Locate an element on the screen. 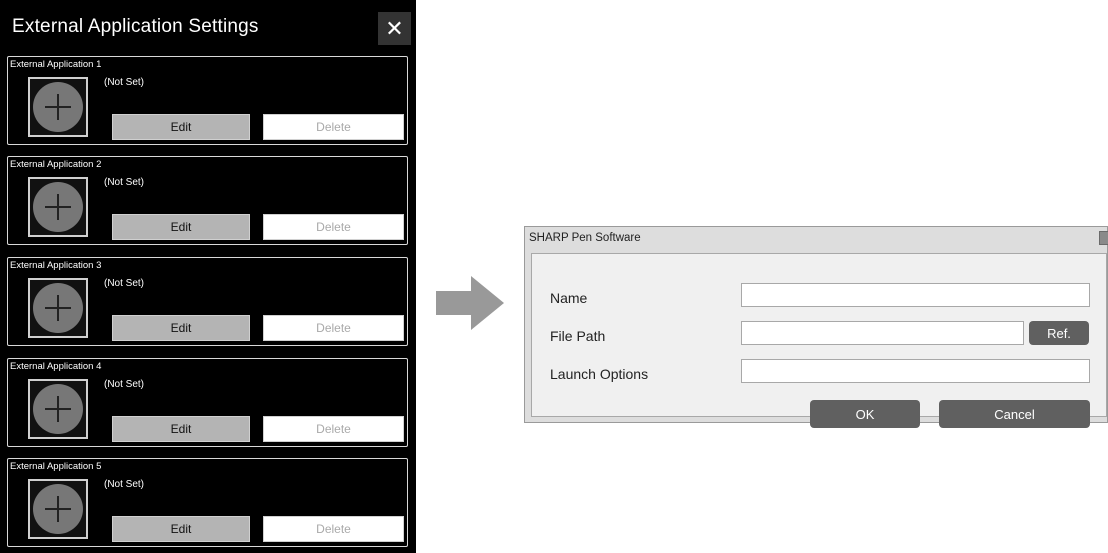 The width and height of the screenshot is (1108, 553). file-path-field is located at coordinates (882, 333).